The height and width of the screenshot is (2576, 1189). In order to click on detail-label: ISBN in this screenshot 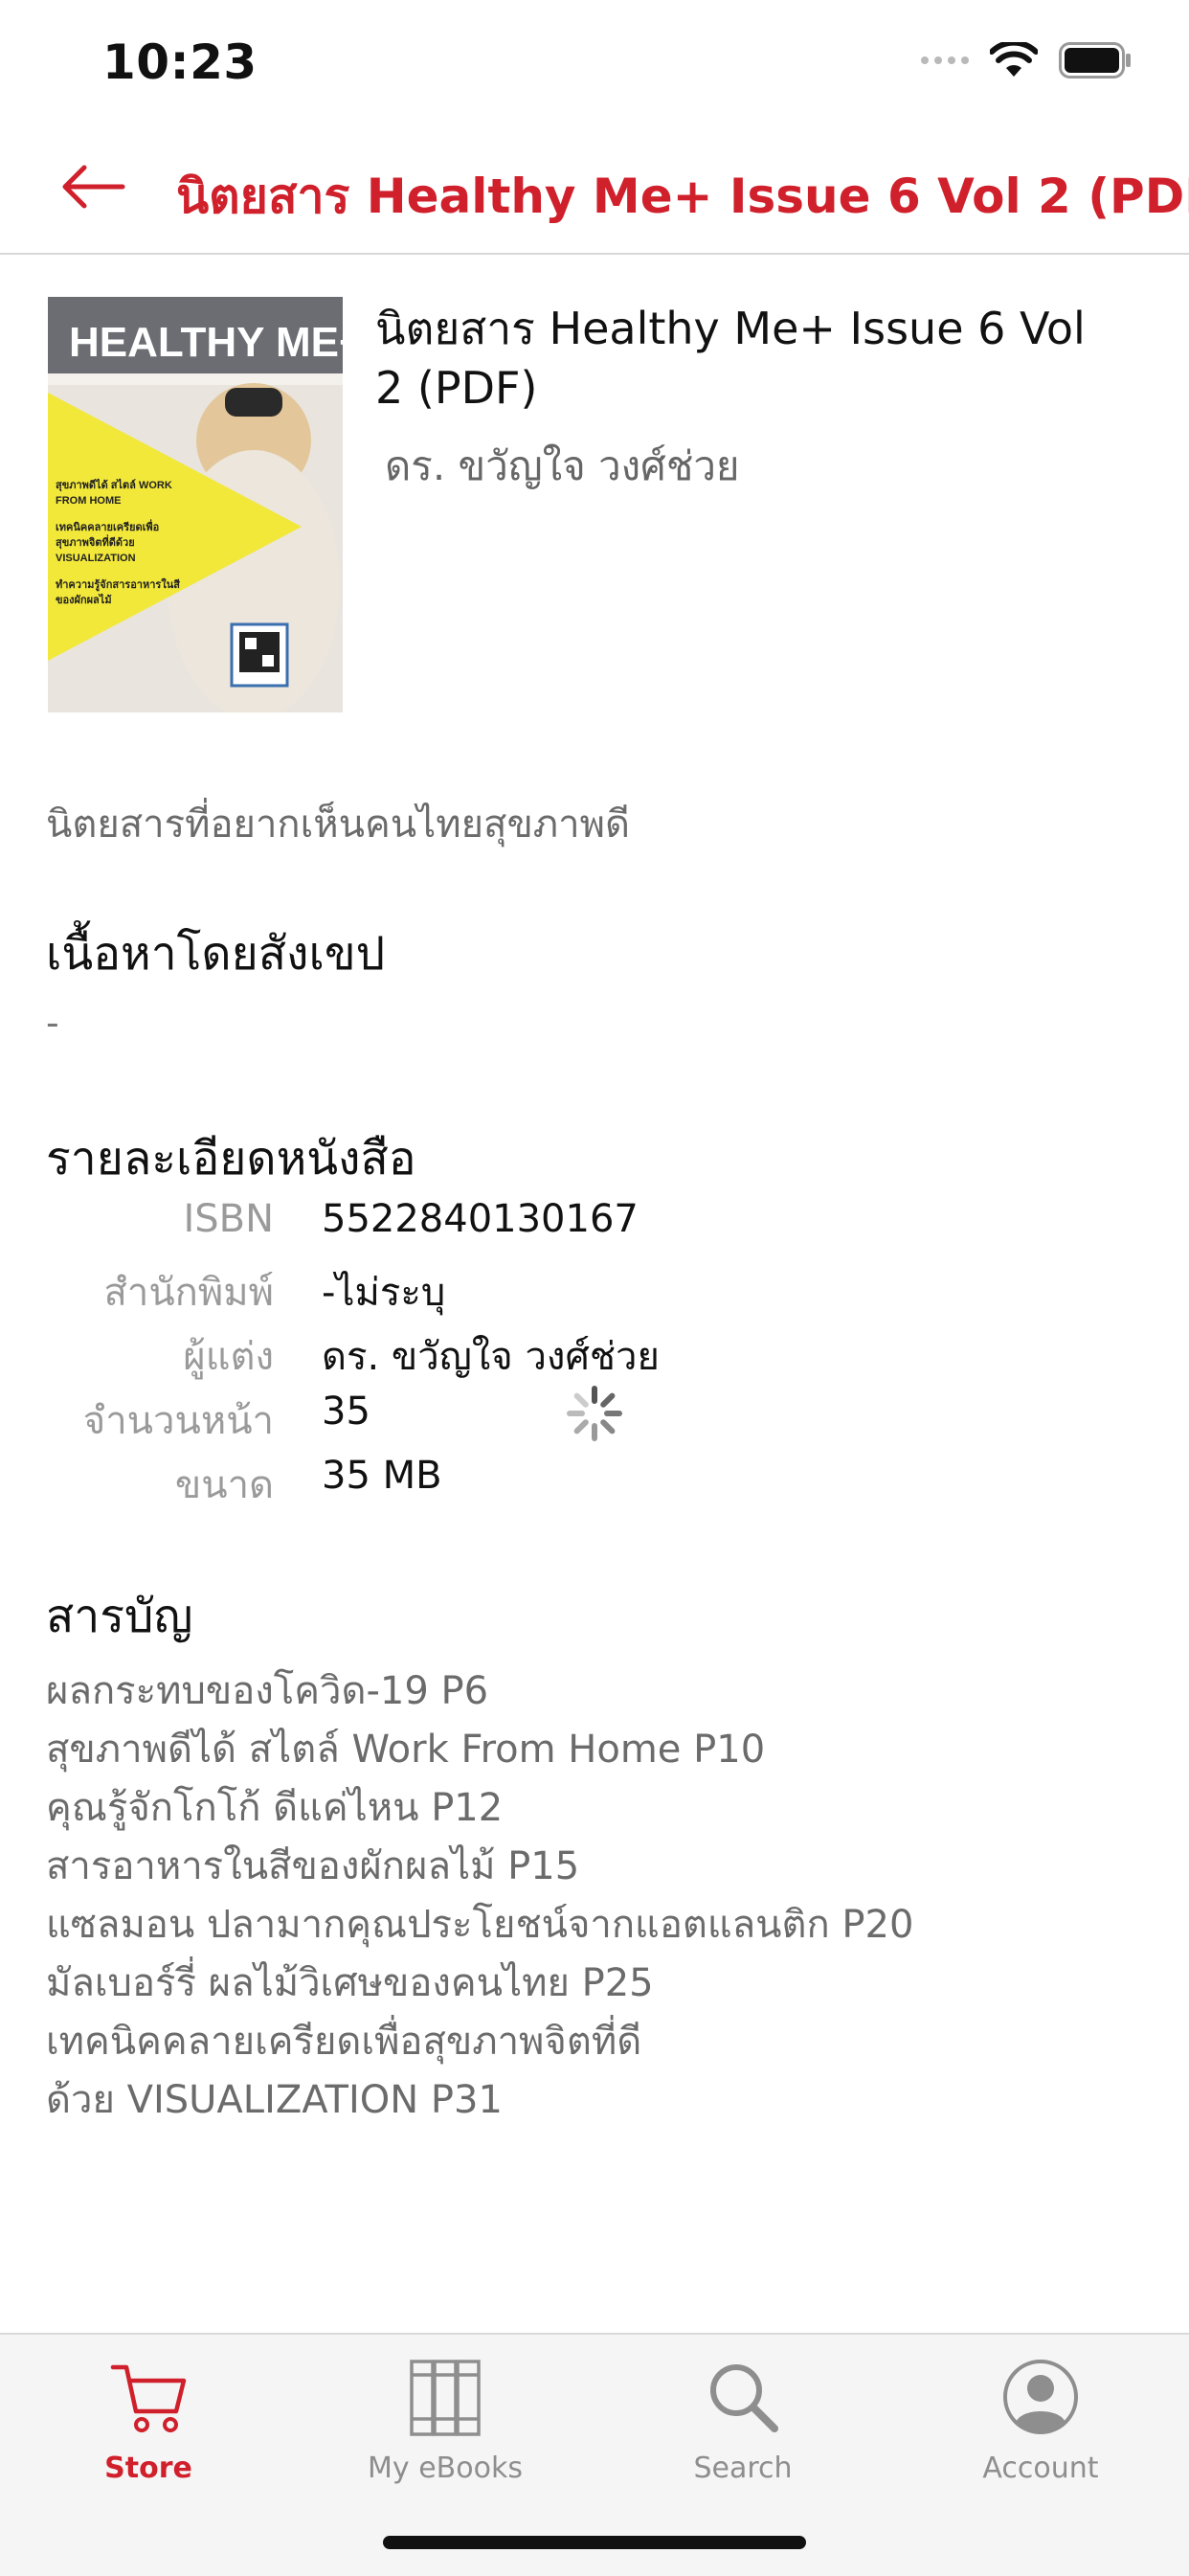, I will do `click(228, 1219)`.